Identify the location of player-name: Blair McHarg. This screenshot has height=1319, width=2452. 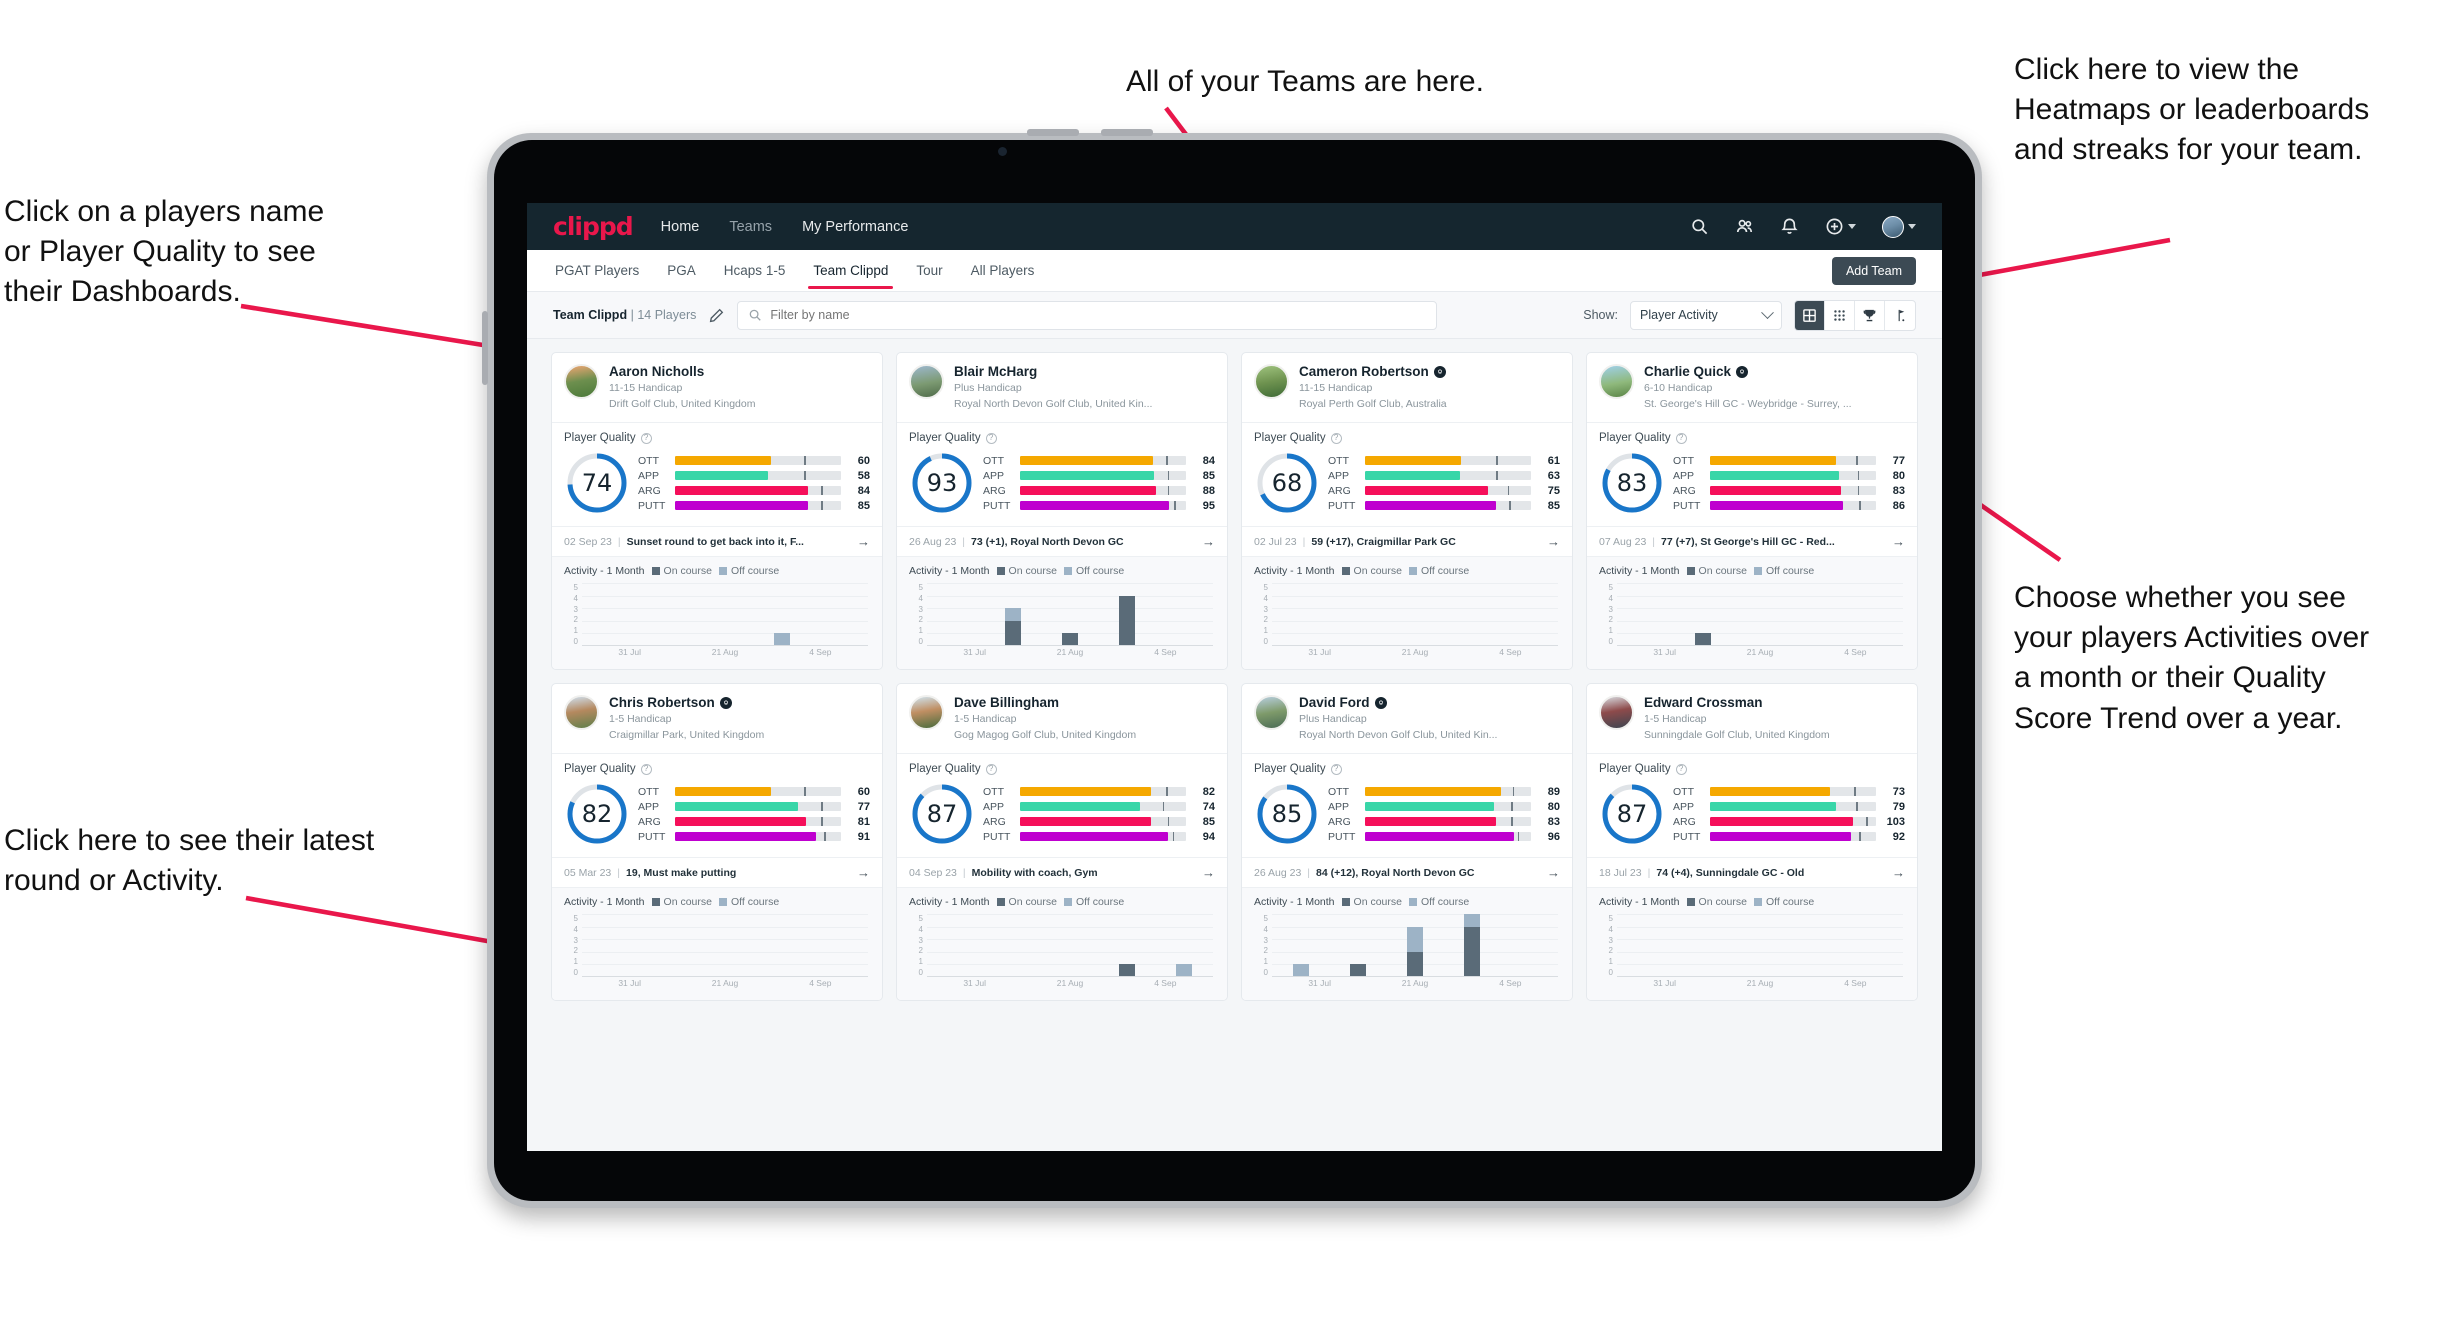
(995, 372).